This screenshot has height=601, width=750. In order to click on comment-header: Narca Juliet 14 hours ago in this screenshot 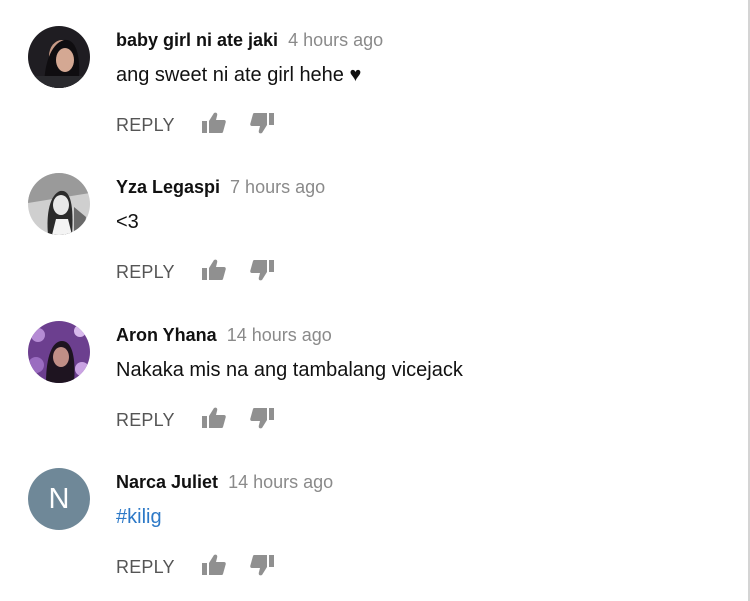, I will do `click(224, 482)`.